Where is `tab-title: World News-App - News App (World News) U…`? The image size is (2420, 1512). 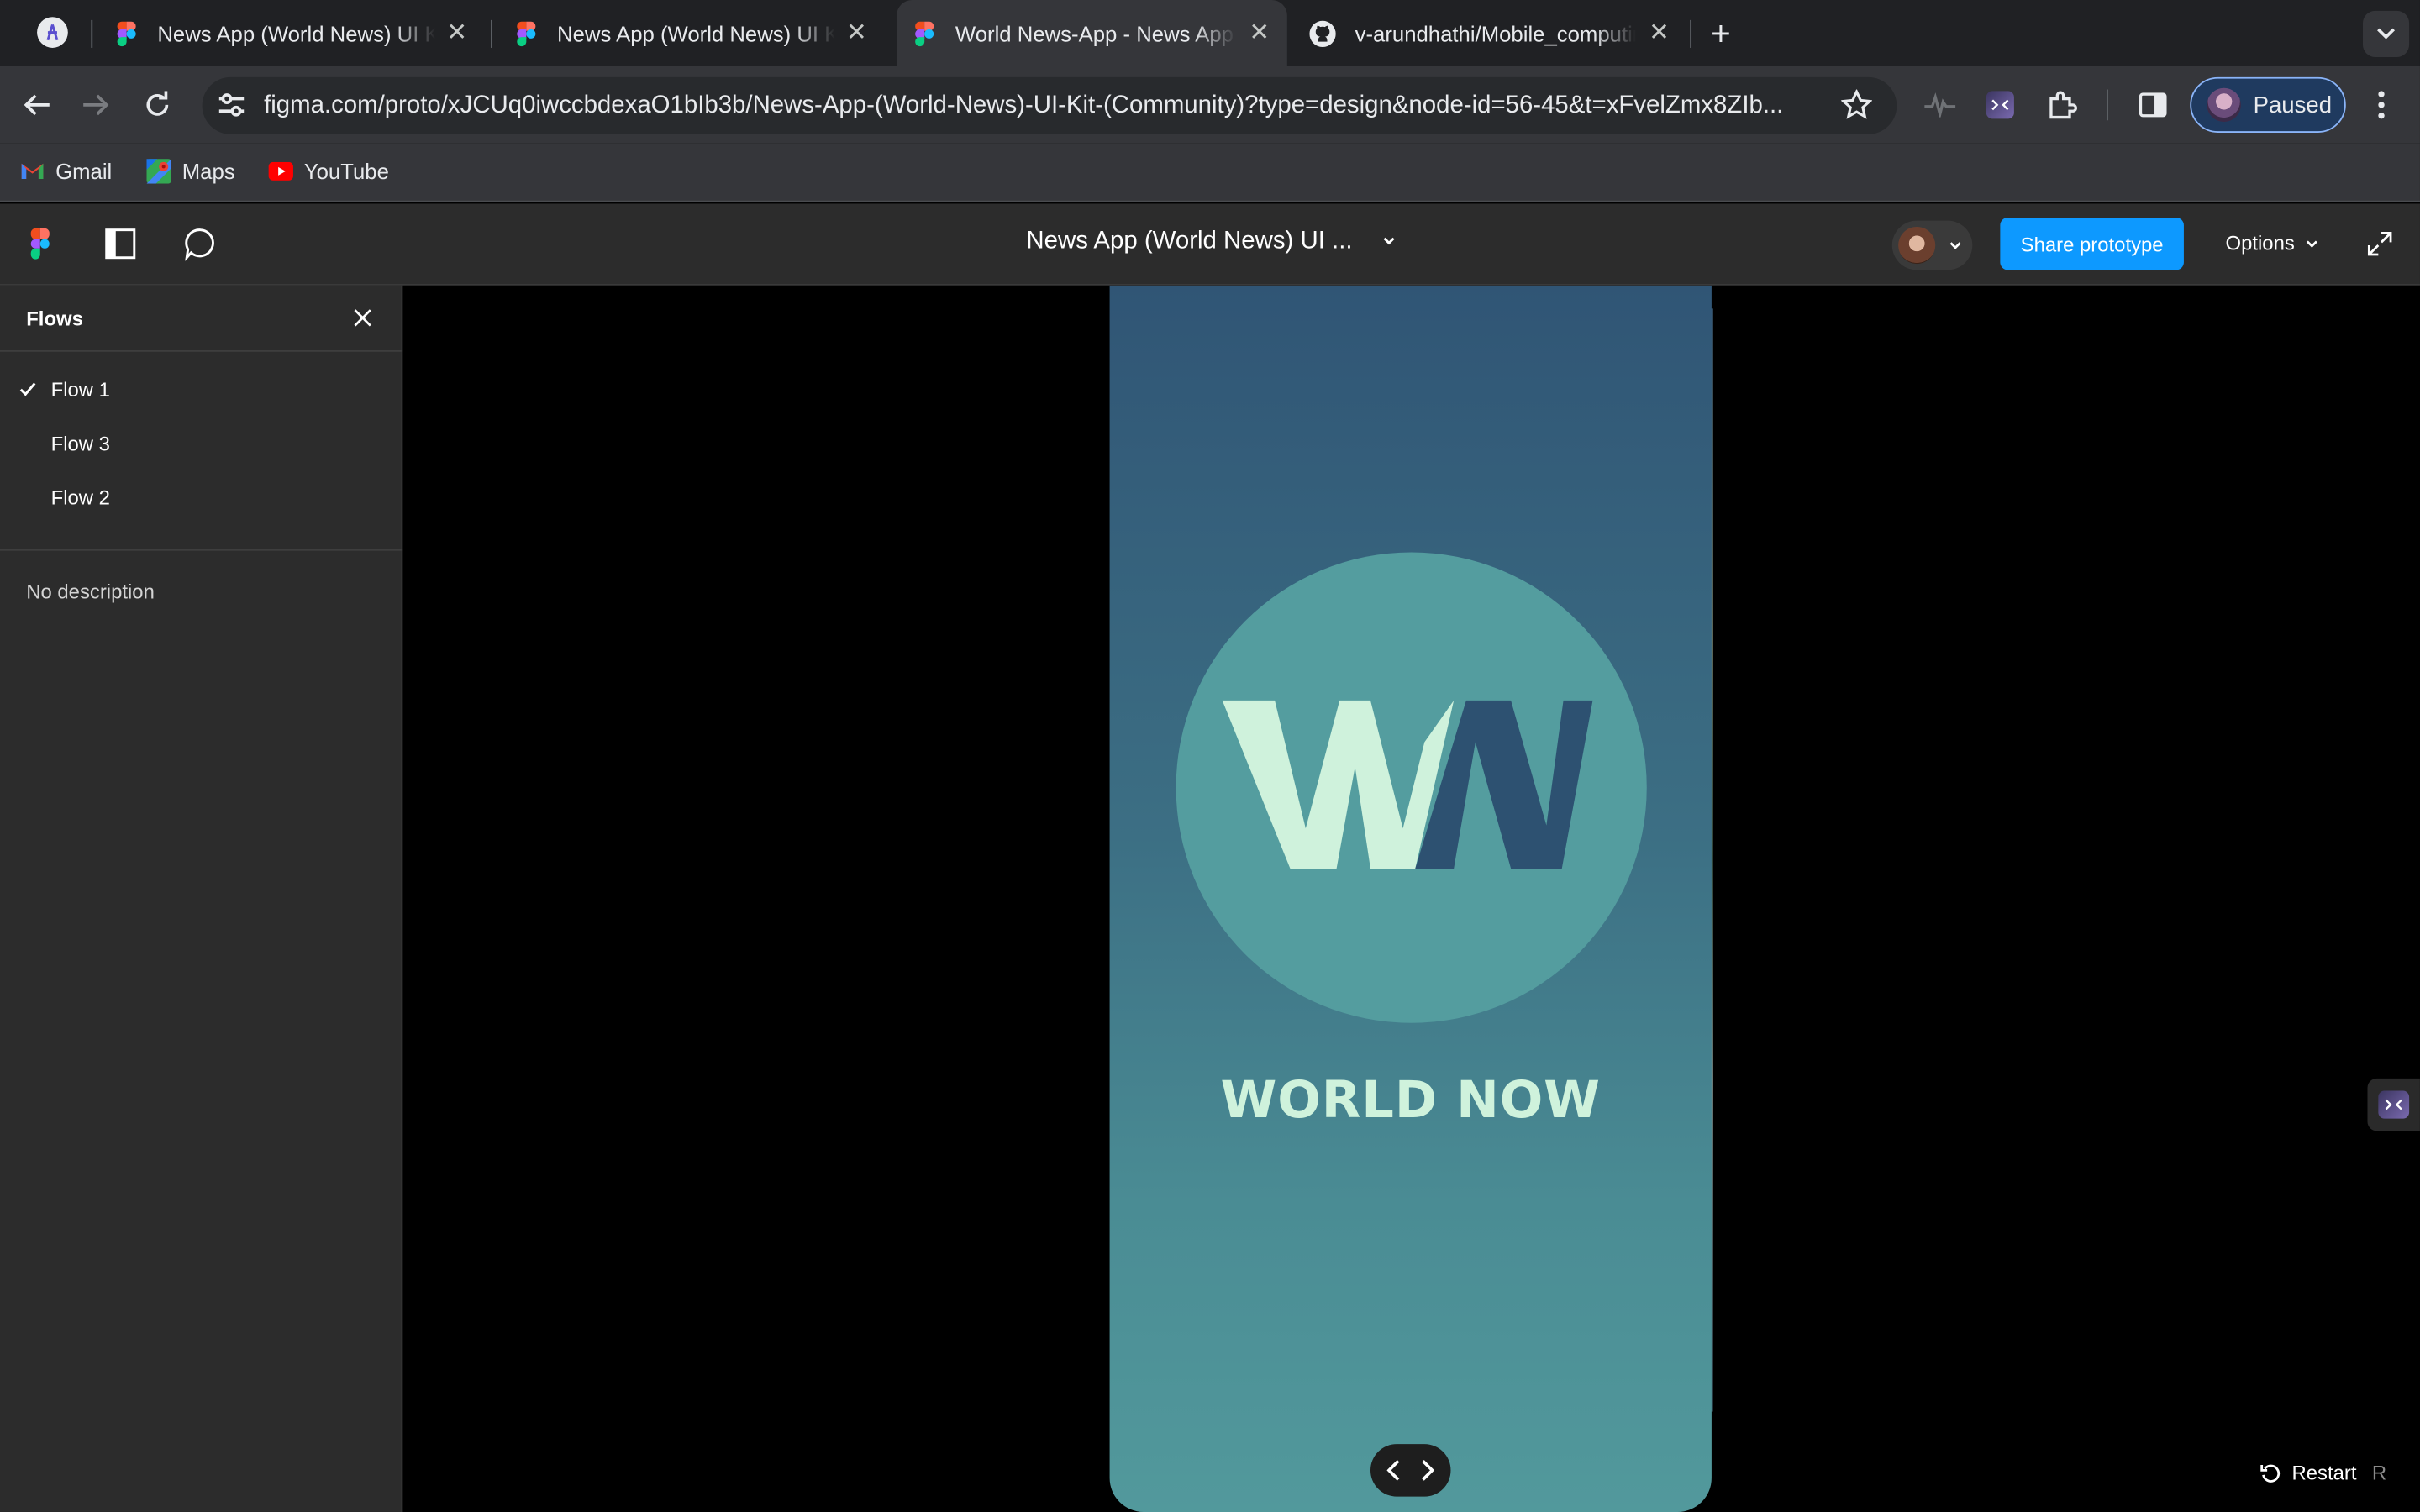 tab-title: World News-App - News App (World News) U… is located at coordinates (1095, 33).